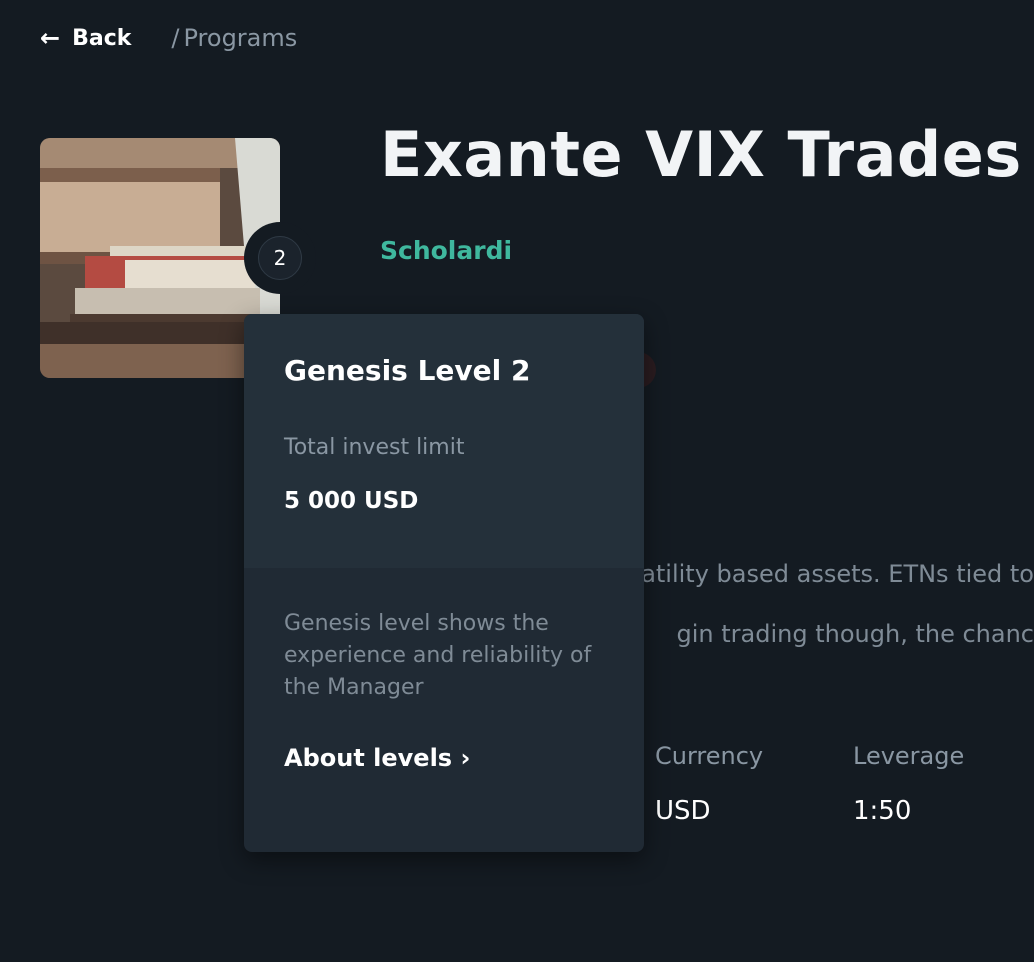 Image resolution: width=1034 pixels, height=962 pixels. I want to click on back-button: ← Back, so click(85, 38).